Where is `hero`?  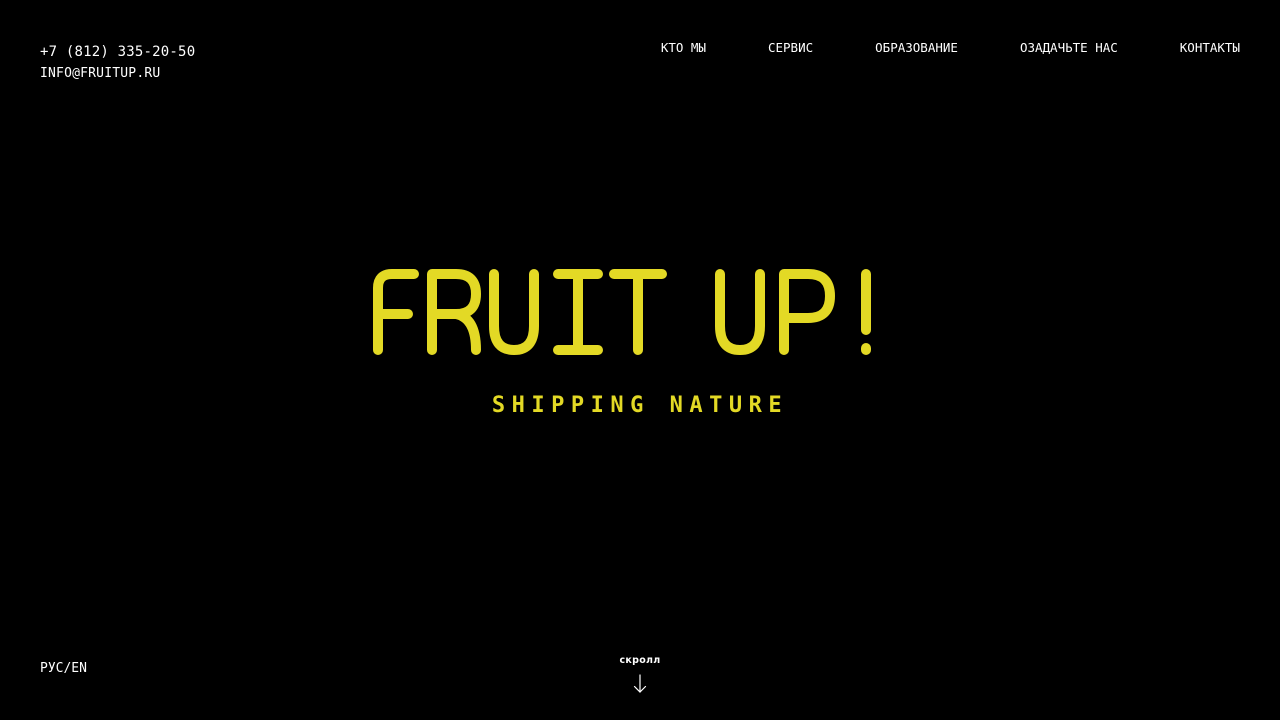
hero is located at coordinates (640, 312).